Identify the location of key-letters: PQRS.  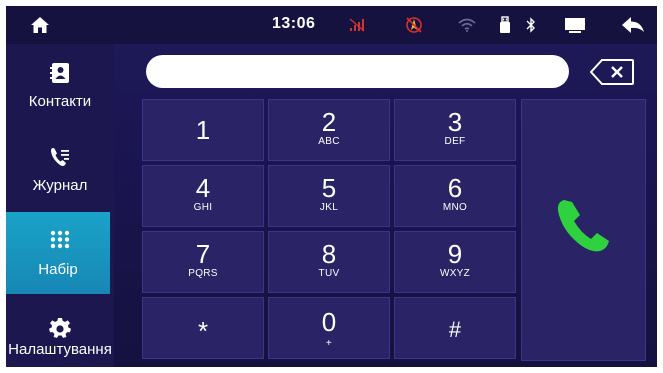
(203, 273).